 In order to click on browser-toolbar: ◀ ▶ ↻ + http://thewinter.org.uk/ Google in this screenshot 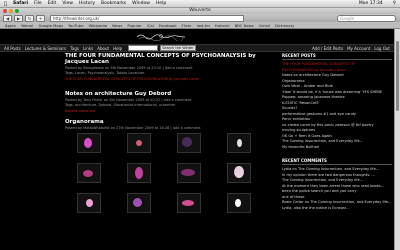, I will do `click(200, 18)`.